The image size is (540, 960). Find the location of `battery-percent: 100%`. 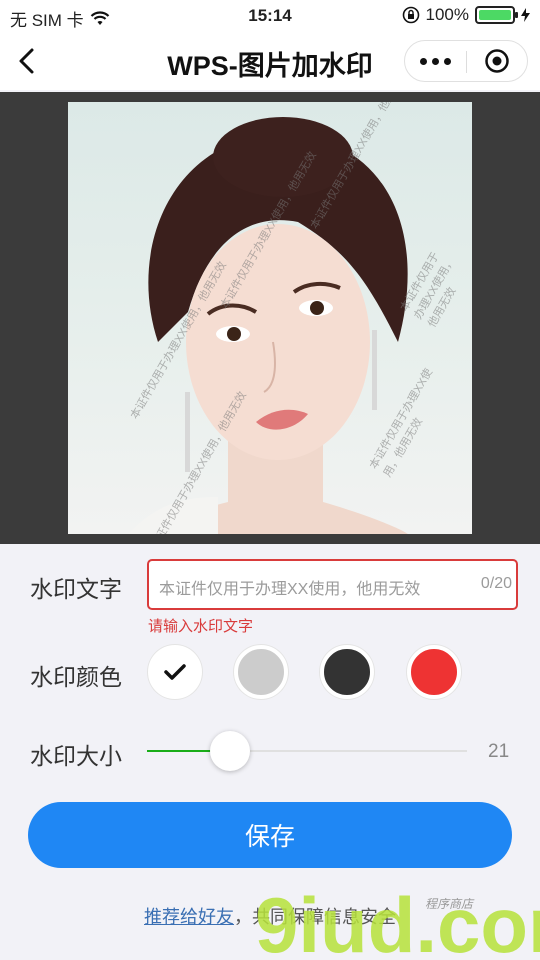

battery-percent: 100% is located at coordinates (447, 14).